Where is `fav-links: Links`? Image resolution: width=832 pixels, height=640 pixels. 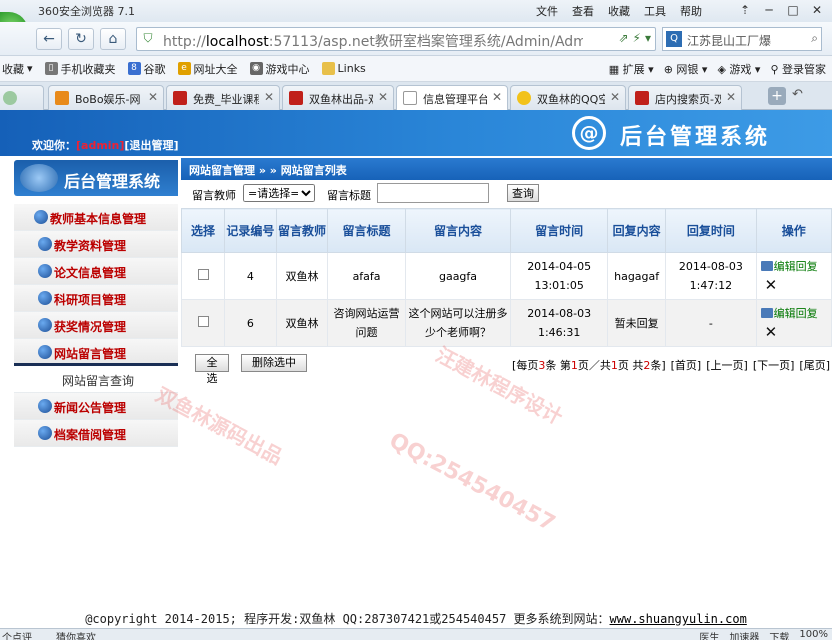
fav-links: Links is located at coordinates (343, 68).